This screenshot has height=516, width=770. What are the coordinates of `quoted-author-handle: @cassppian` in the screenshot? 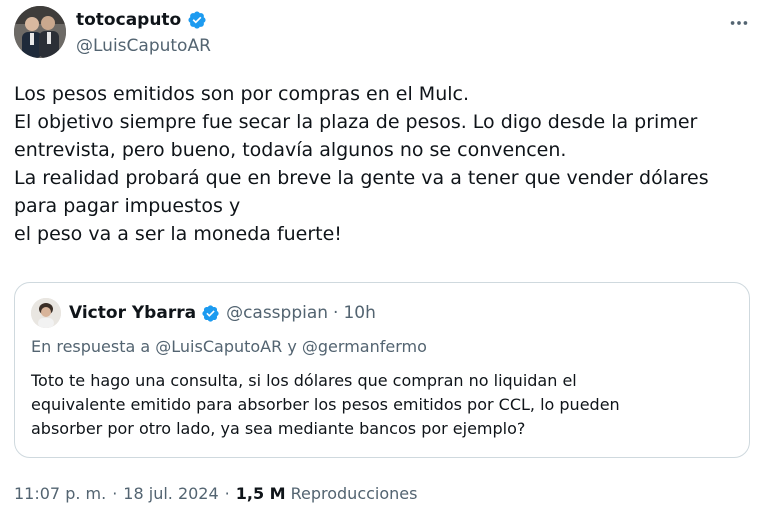 It's located at (277, 313).